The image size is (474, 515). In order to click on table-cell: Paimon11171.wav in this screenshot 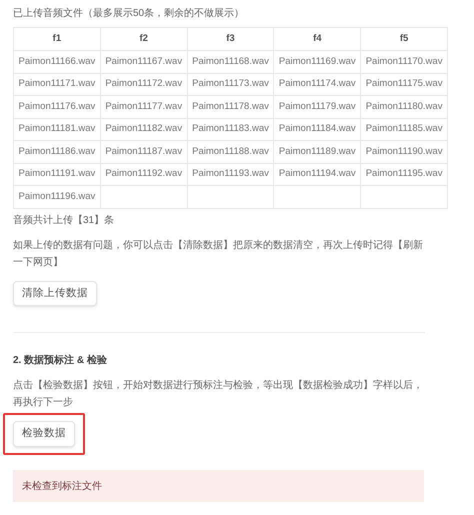, I will do `click(57, 84)`.